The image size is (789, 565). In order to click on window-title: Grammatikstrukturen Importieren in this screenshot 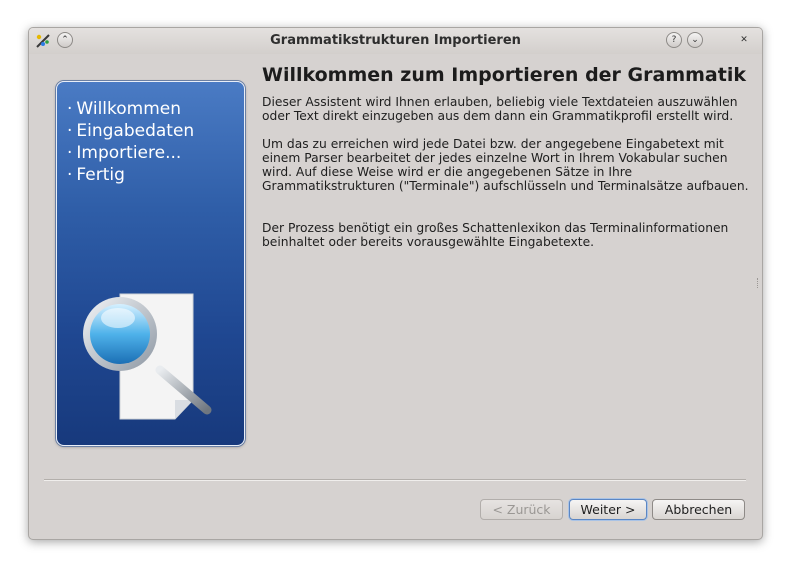, I will do `click(395, 40)`.